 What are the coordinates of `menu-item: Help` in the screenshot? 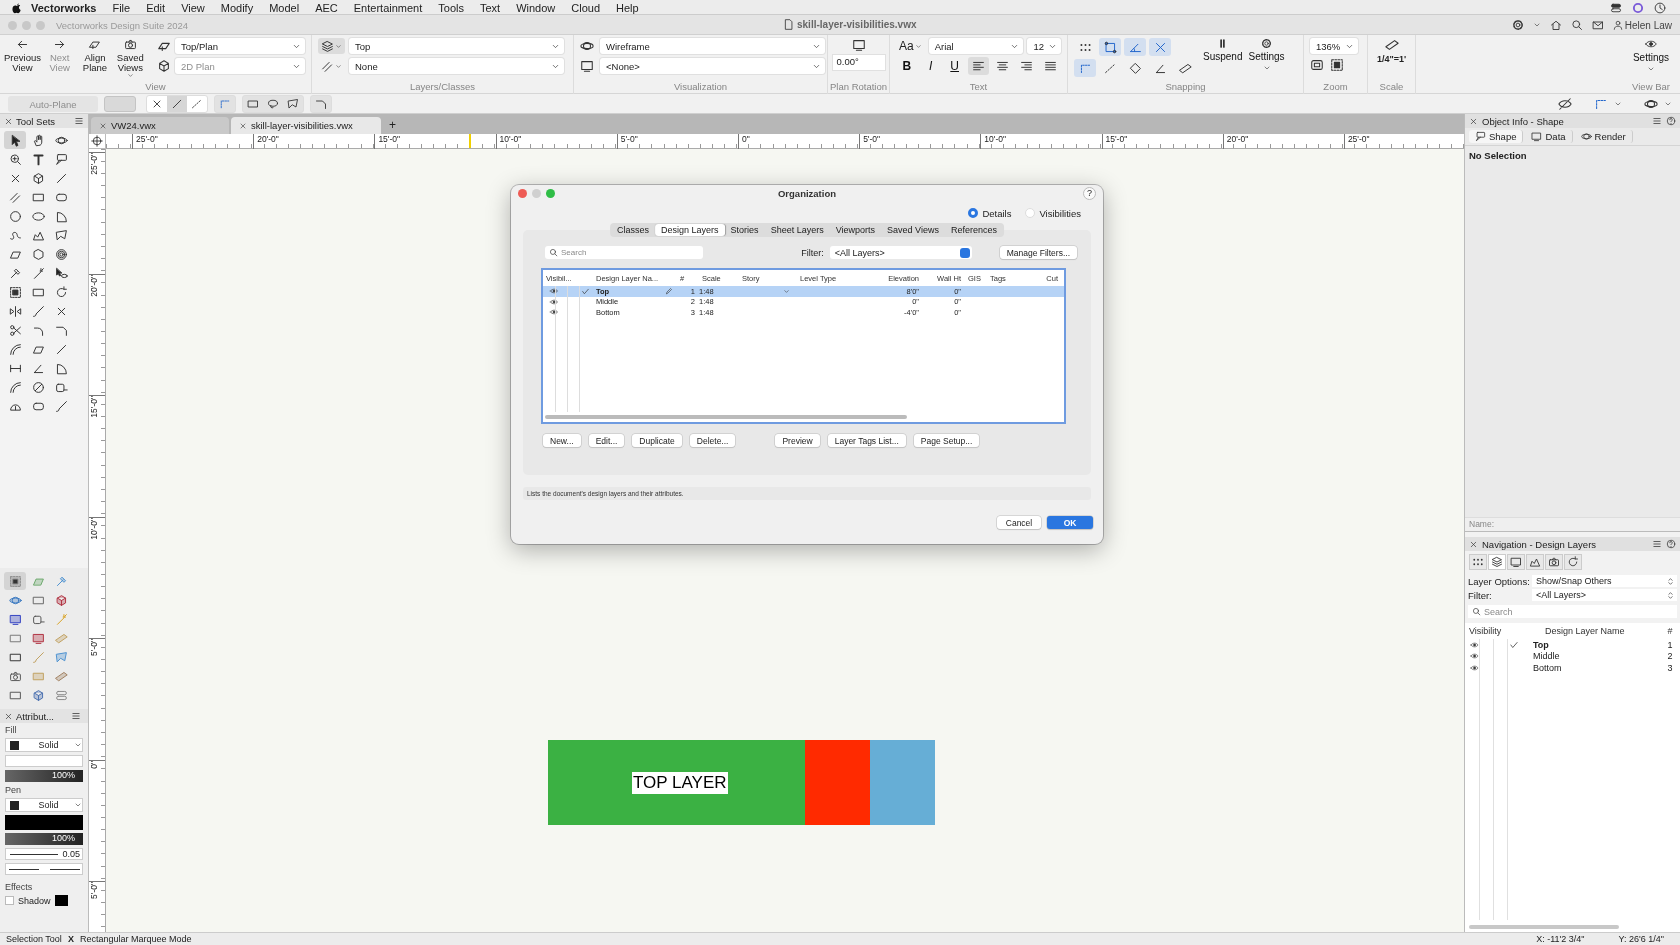 It's located at (627, 7).